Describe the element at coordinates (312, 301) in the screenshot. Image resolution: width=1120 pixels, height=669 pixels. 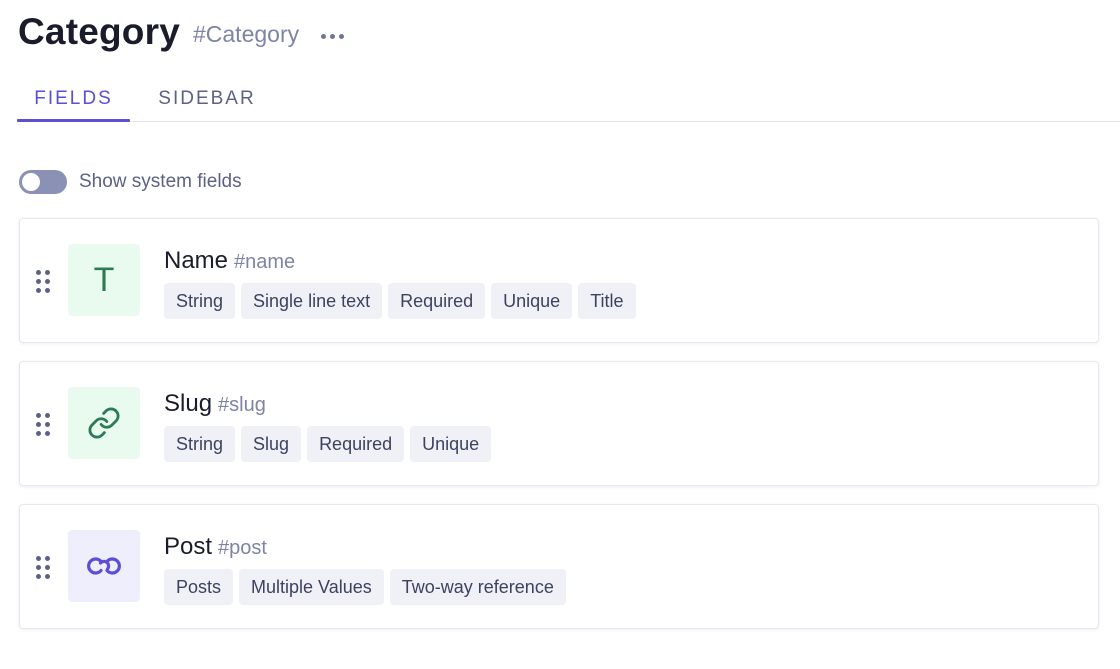
I see `field-tag: Single line text` at that location.